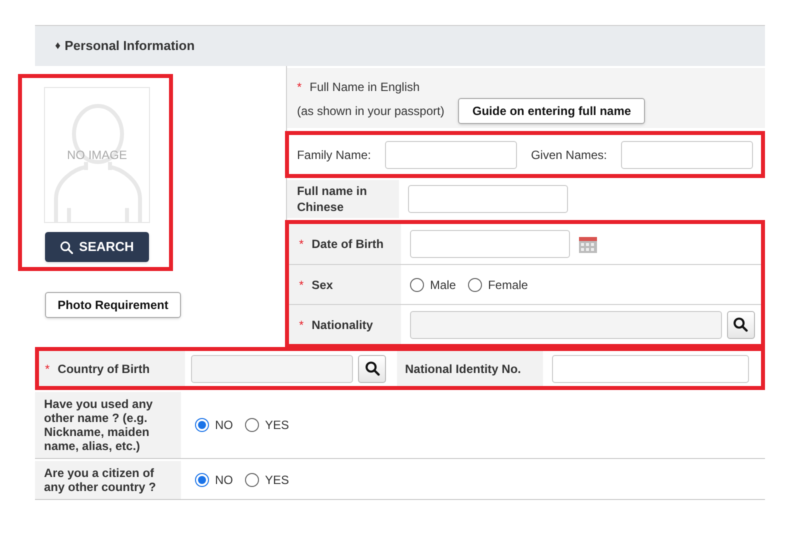 The image size is (790, 533). I want to click on passport-note: (as shown in your passport), so click(370, 111).